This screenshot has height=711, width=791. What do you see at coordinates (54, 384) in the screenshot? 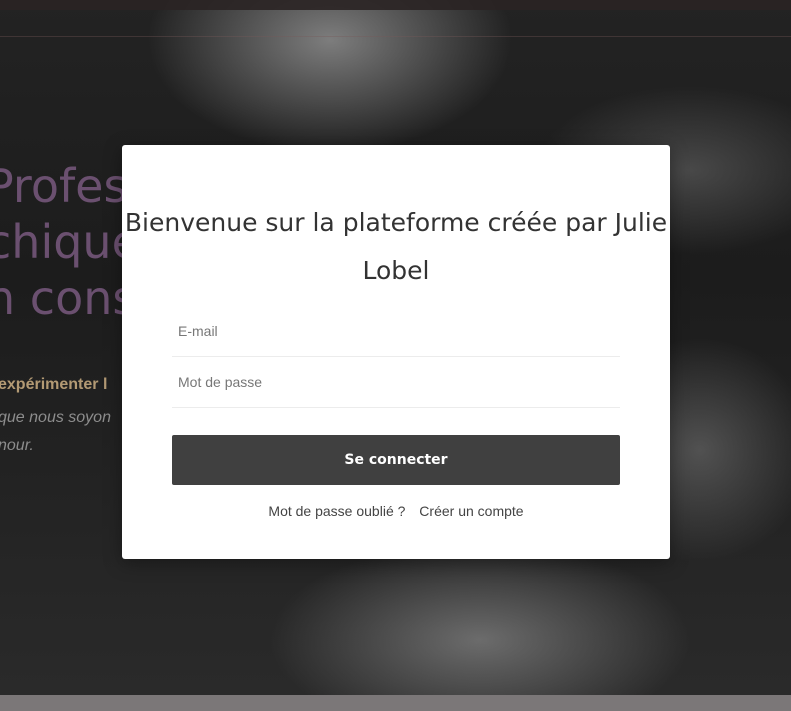
I see `hero-subtitle: expérimenter l` at bounding box center [54, 384].